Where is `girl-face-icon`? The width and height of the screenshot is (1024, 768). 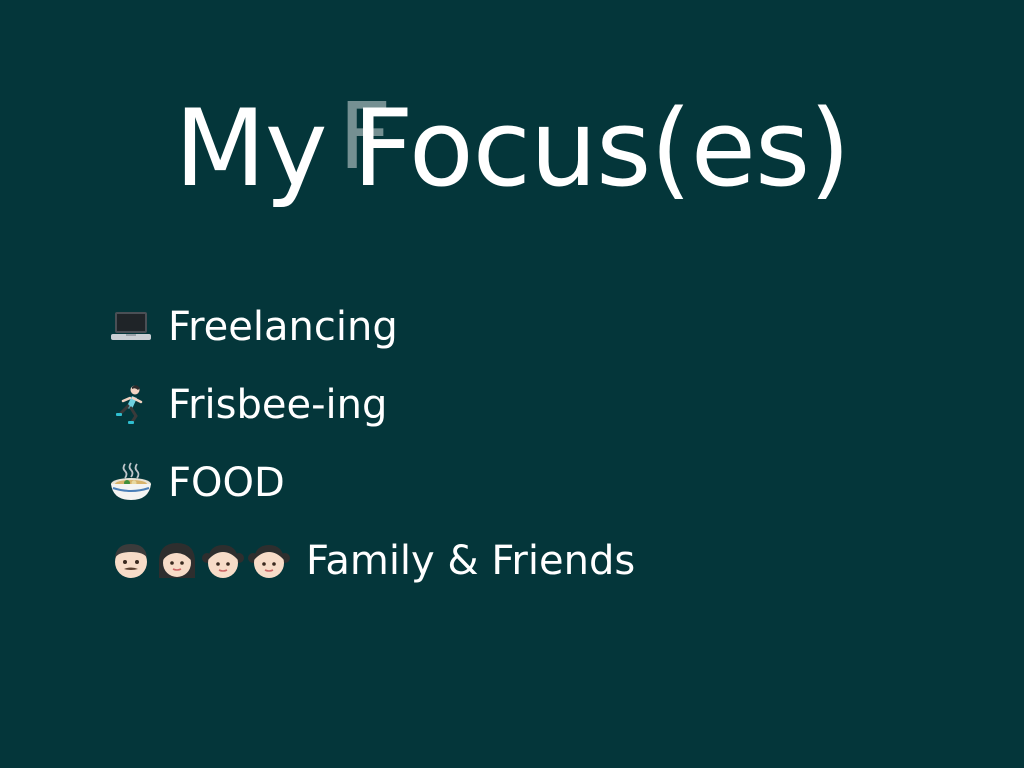
girl-face-icon is located at coordinates (223, 561).